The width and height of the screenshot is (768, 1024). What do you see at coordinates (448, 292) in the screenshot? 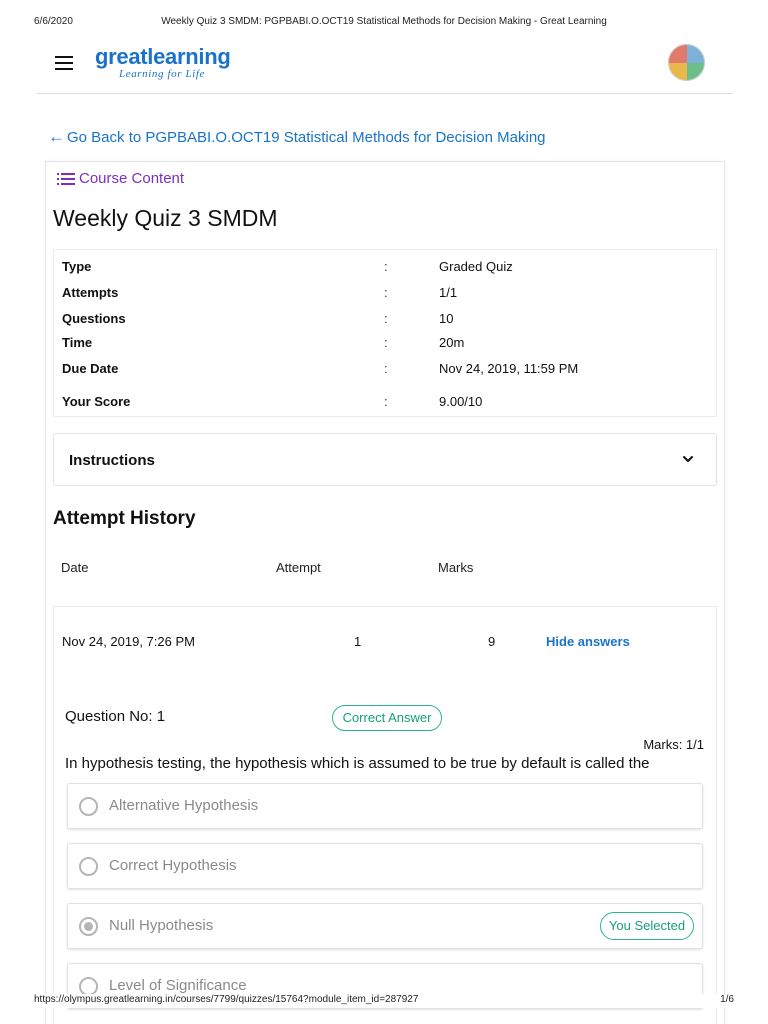
I see `info-value: 1/1` at bounding box center [448, 292].